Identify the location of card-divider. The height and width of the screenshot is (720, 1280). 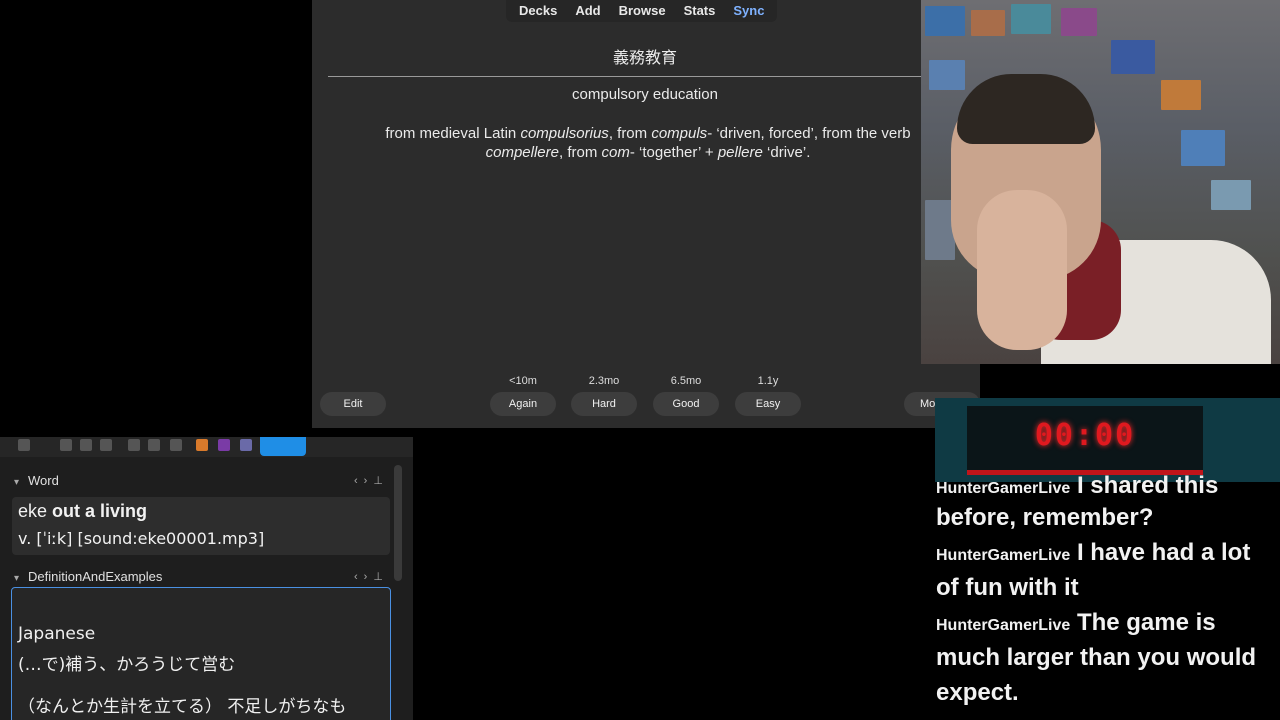
(625, 76).